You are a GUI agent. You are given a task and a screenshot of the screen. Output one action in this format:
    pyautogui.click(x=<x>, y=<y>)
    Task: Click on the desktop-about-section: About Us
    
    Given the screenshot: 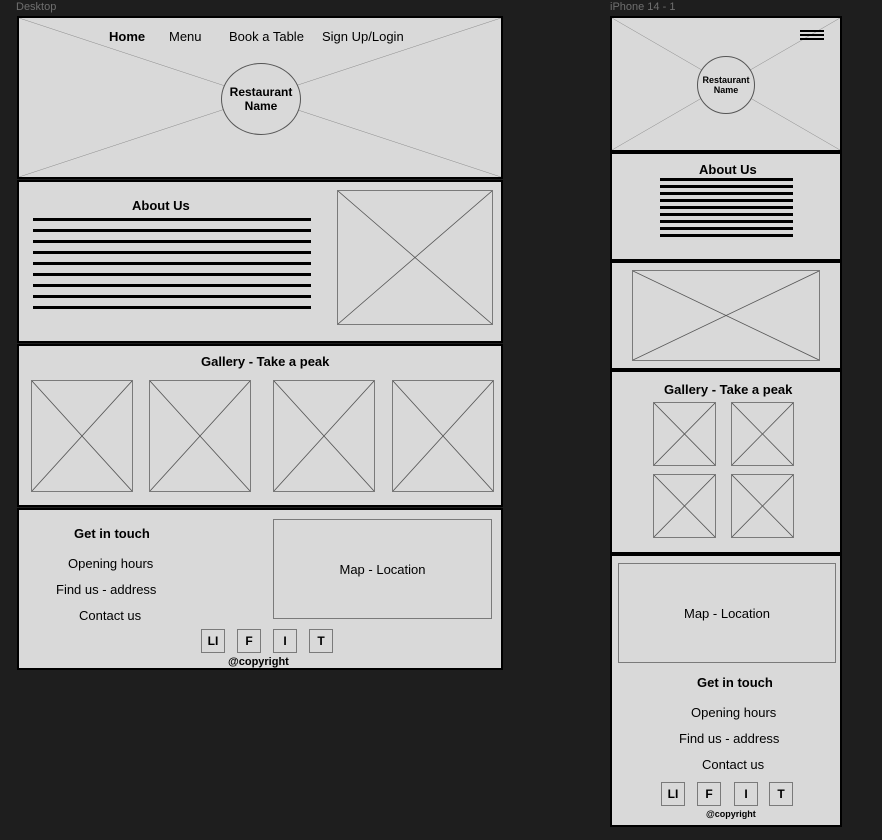 What is the action you would take?
    pyautogui.click(x=260, y=261)
    